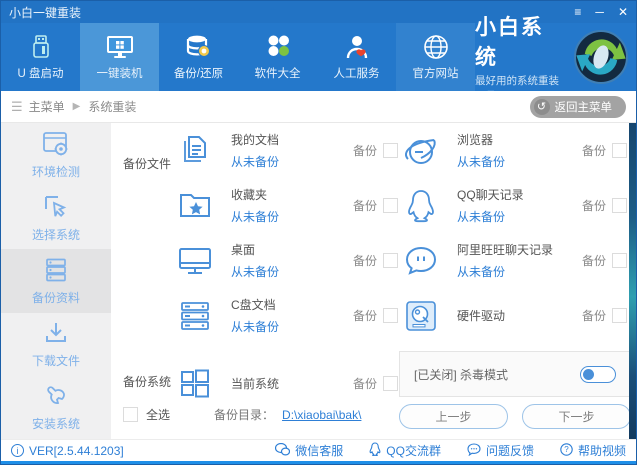 The height and width of the screenshot is (465, 637). What do you see at coordinates (435, 73) in the screenshot?
I see `nav-label: 官方网站` at bounding box center [435, 73].